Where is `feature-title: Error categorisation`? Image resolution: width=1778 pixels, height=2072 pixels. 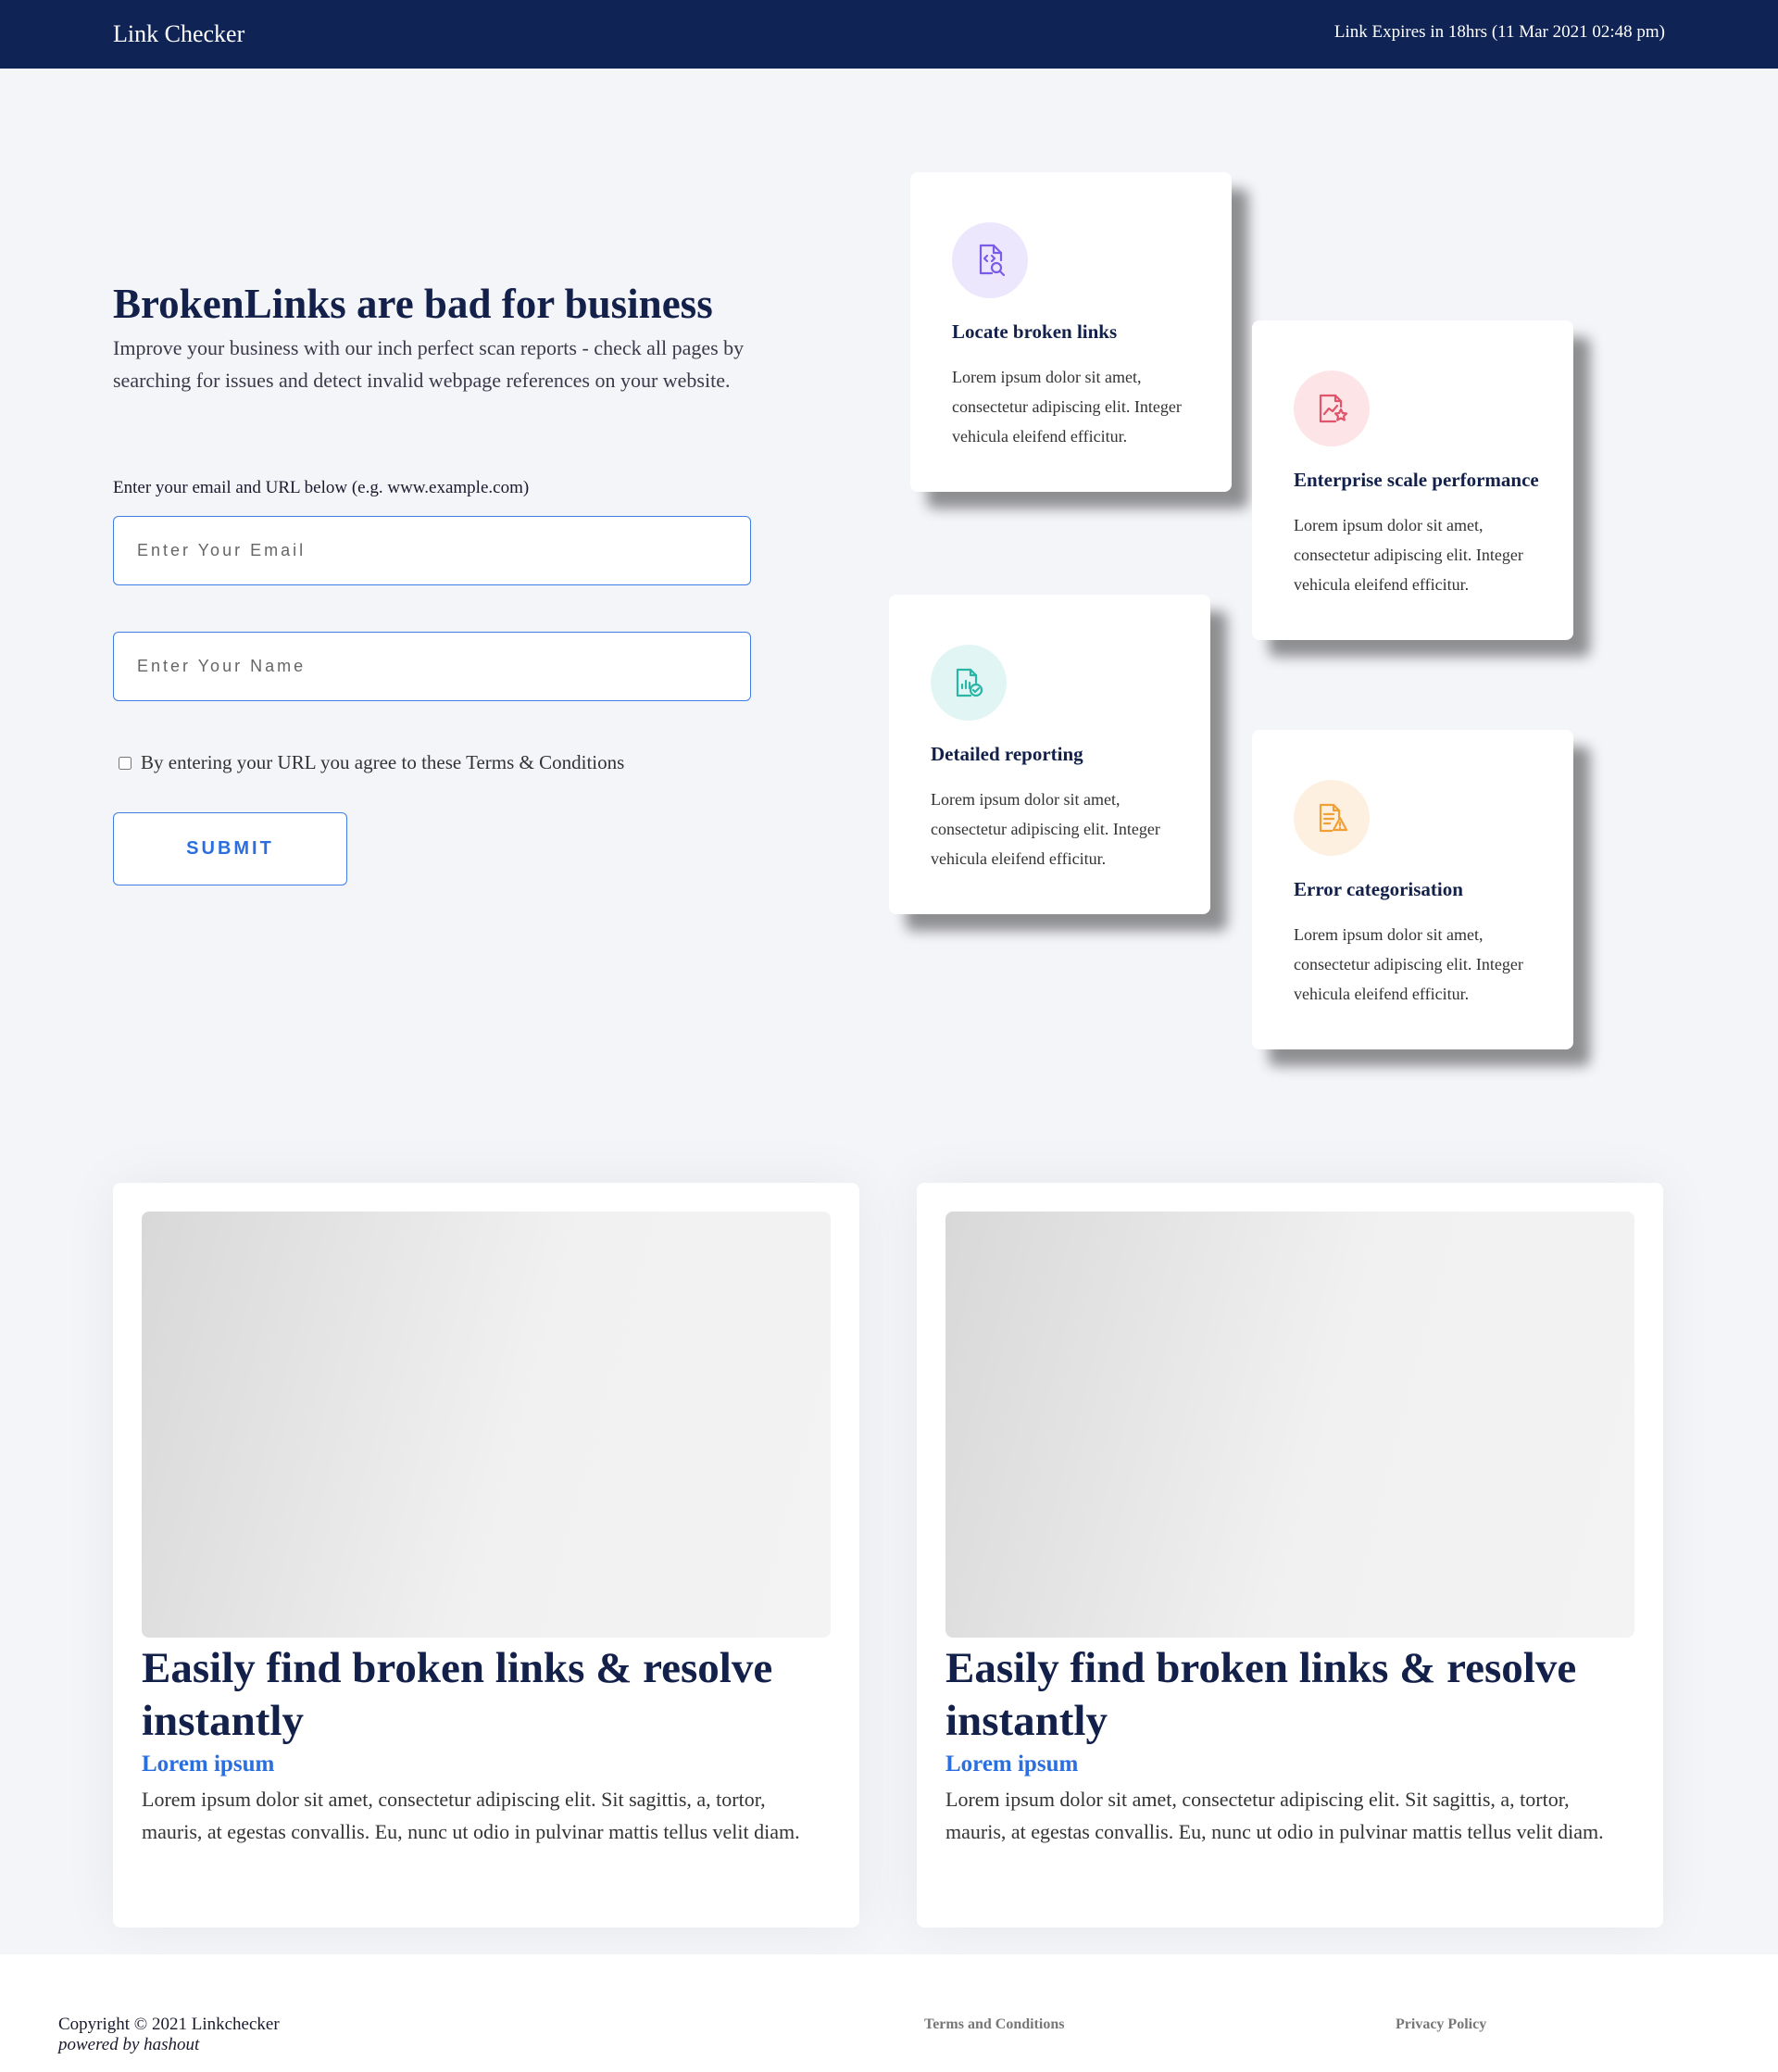 feature-title: Error categorisation is located at coordinates (1378, 889).